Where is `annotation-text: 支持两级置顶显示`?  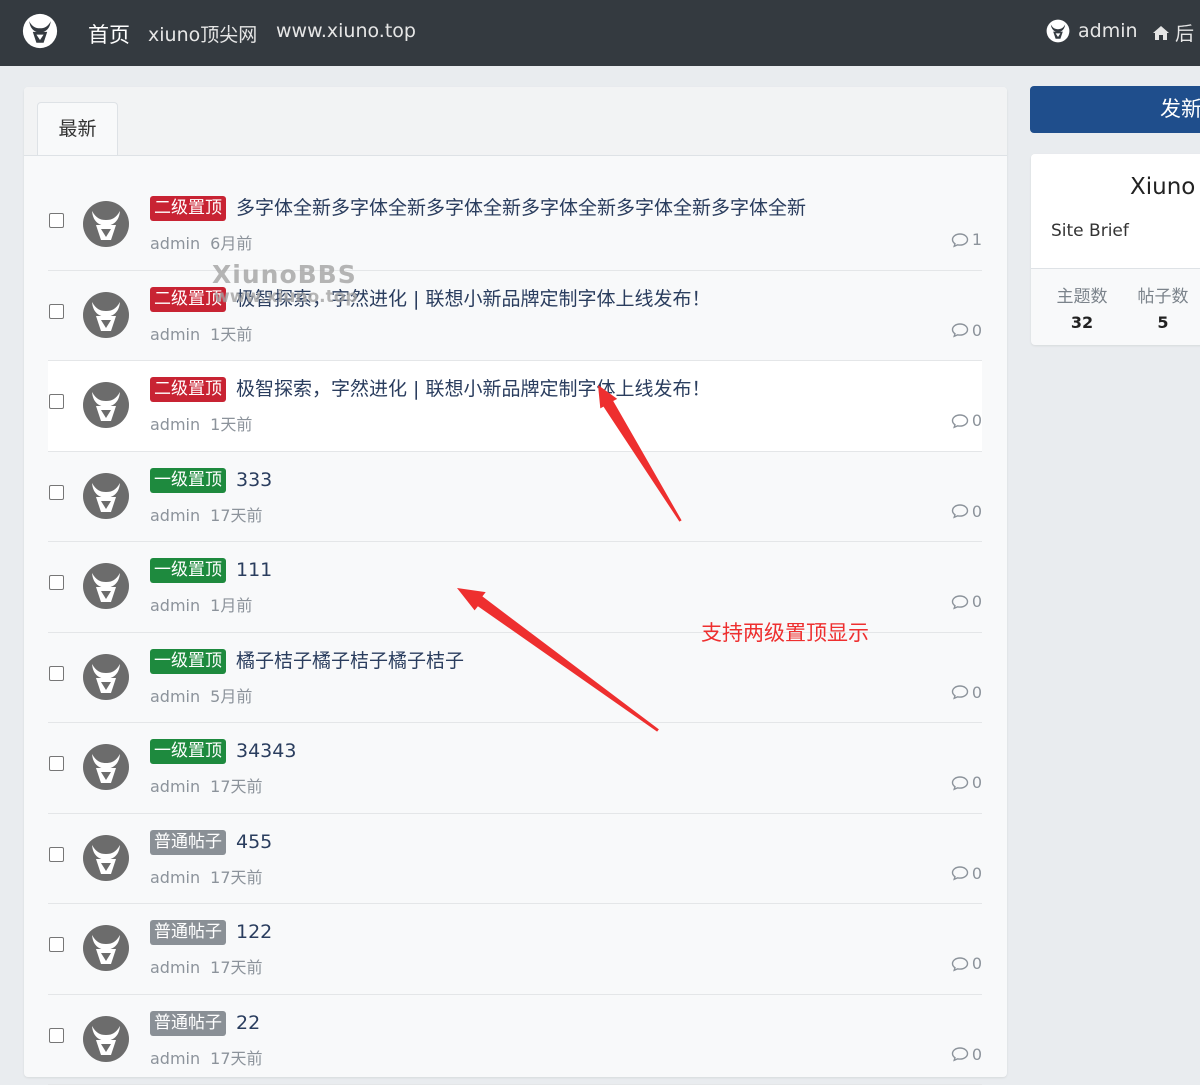
annotation-text: 支持两级置顶显示 is located at coordinates (785, 632).